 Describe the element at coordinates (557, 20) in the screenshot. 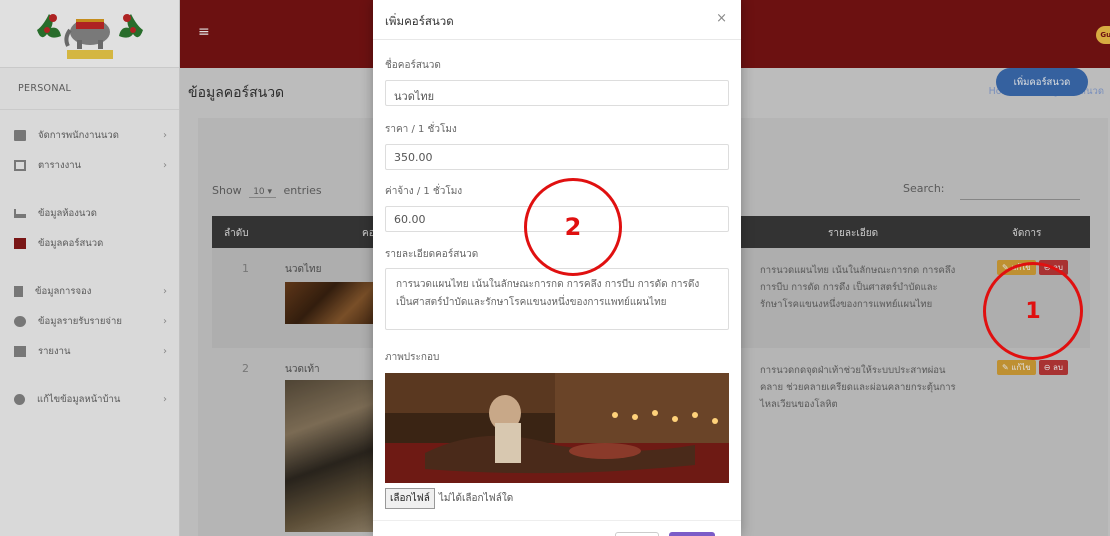

I see `modal-header: เพิ่มคอร์สนวด ×` at that location.